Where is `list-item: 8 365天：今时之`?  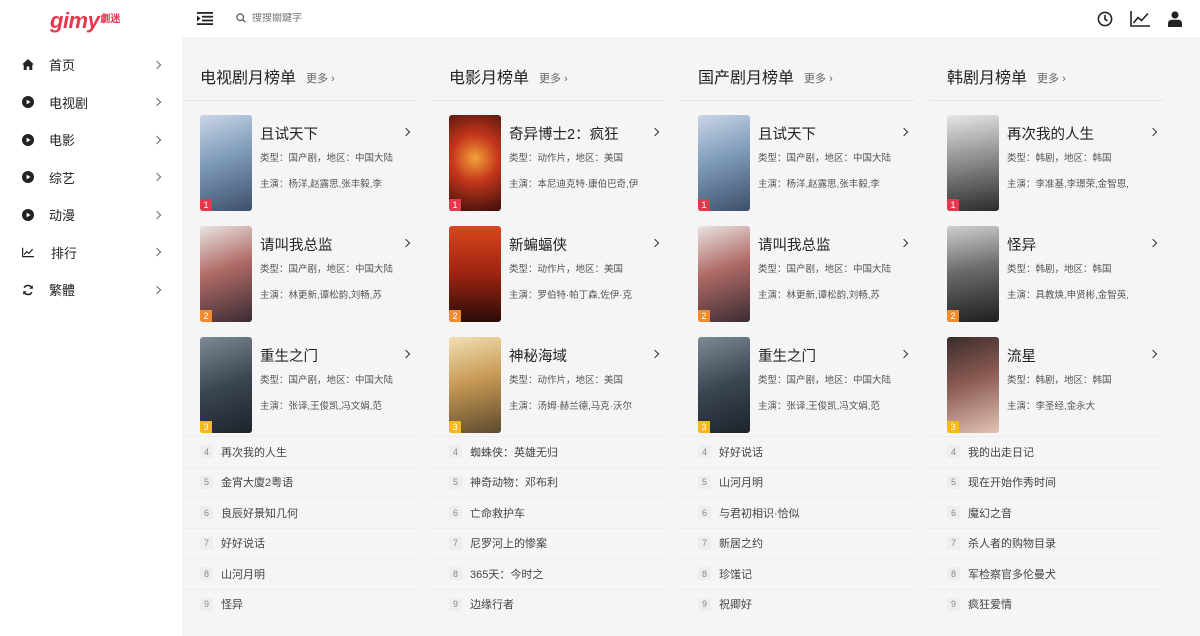
list-item: 8 365天：今时之 is located at coordinates (548, 573).